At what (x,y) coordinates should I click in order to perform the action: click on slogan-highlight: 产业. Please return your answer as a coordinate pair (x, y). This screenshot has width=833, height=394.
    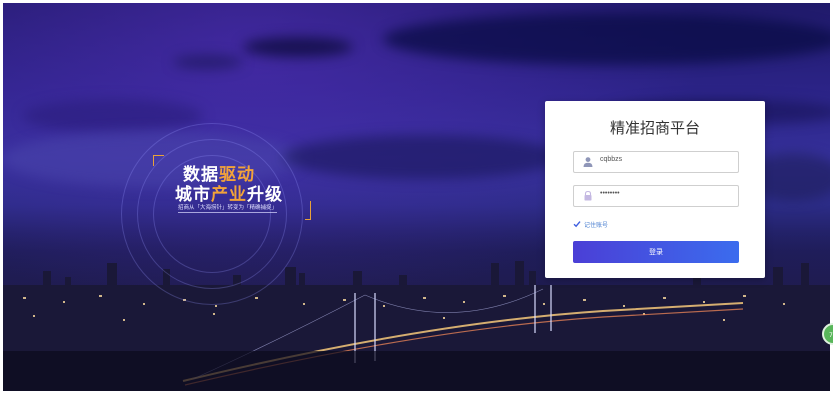
    Looking at the image, I should click on (229, 194).